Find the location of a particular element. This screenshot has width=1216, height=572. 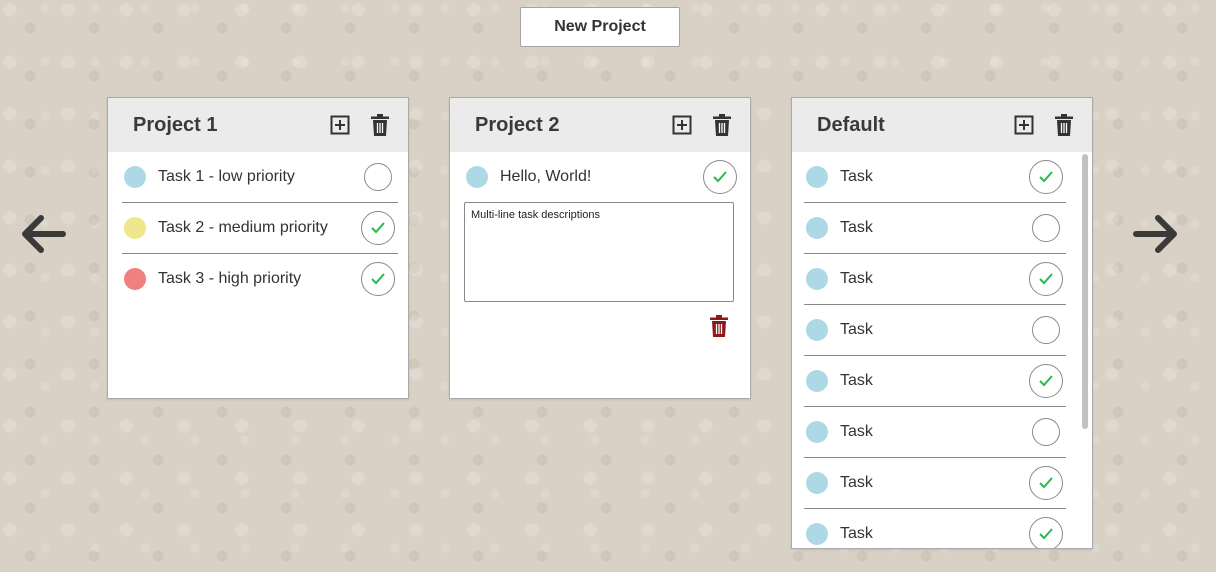

project-header: Project 1 is located at coordinates (258, 125).